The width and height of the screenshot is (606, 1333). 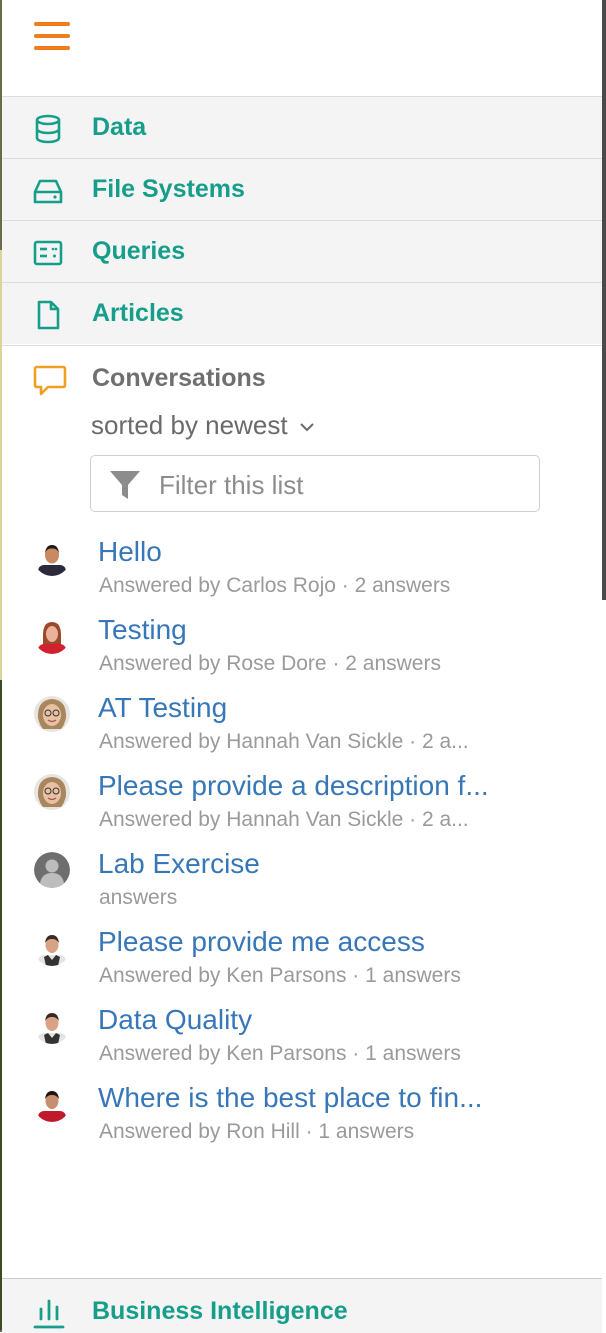 I want to click on nav-item-data: Data, so click(x=302, y=127).